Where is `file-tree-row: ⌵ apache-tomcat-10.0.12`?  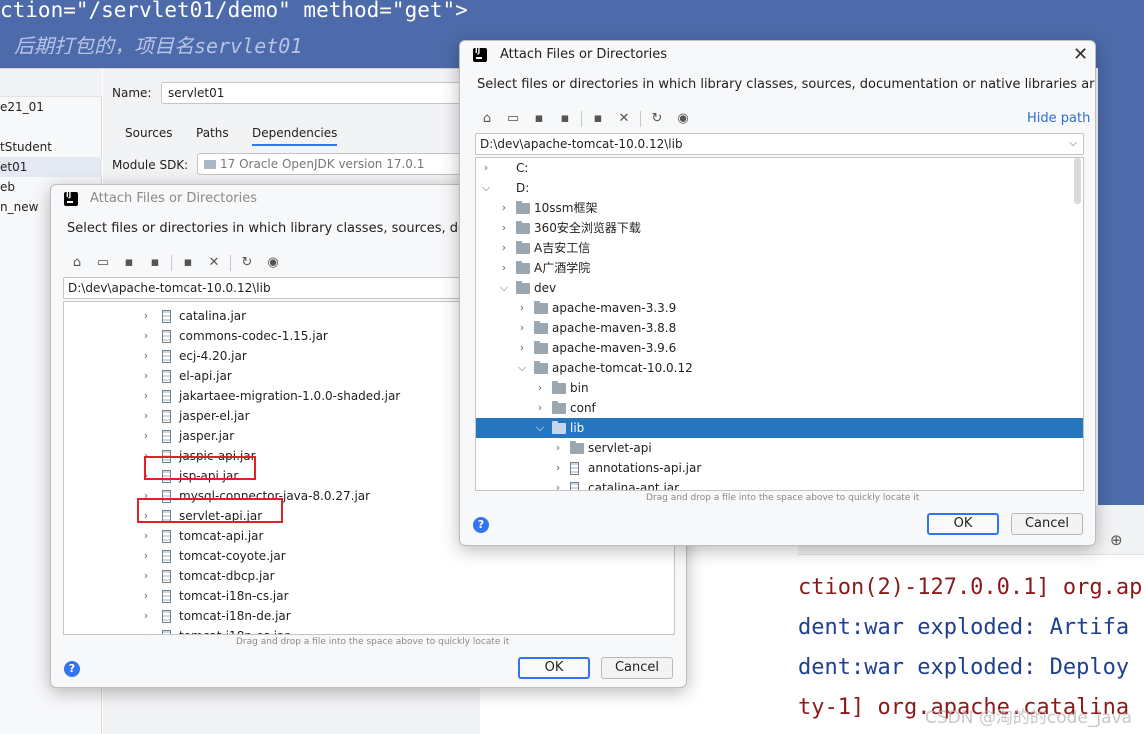
file-tree-row: ⌵ apache-tomcat-10.0.12 is located at coordinates (779, 368).